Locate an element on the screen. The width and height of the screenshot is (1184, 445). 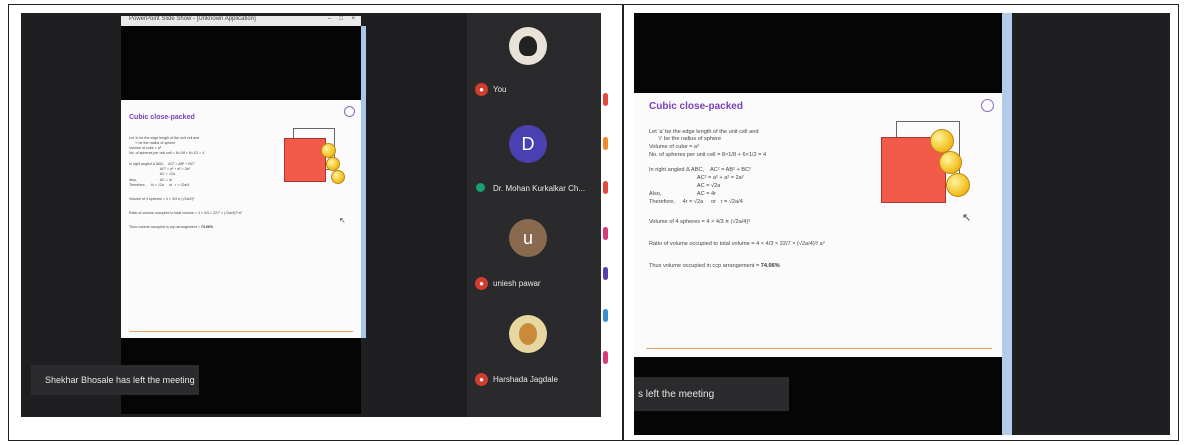
avatar: D is located at coordinates (528, 144).